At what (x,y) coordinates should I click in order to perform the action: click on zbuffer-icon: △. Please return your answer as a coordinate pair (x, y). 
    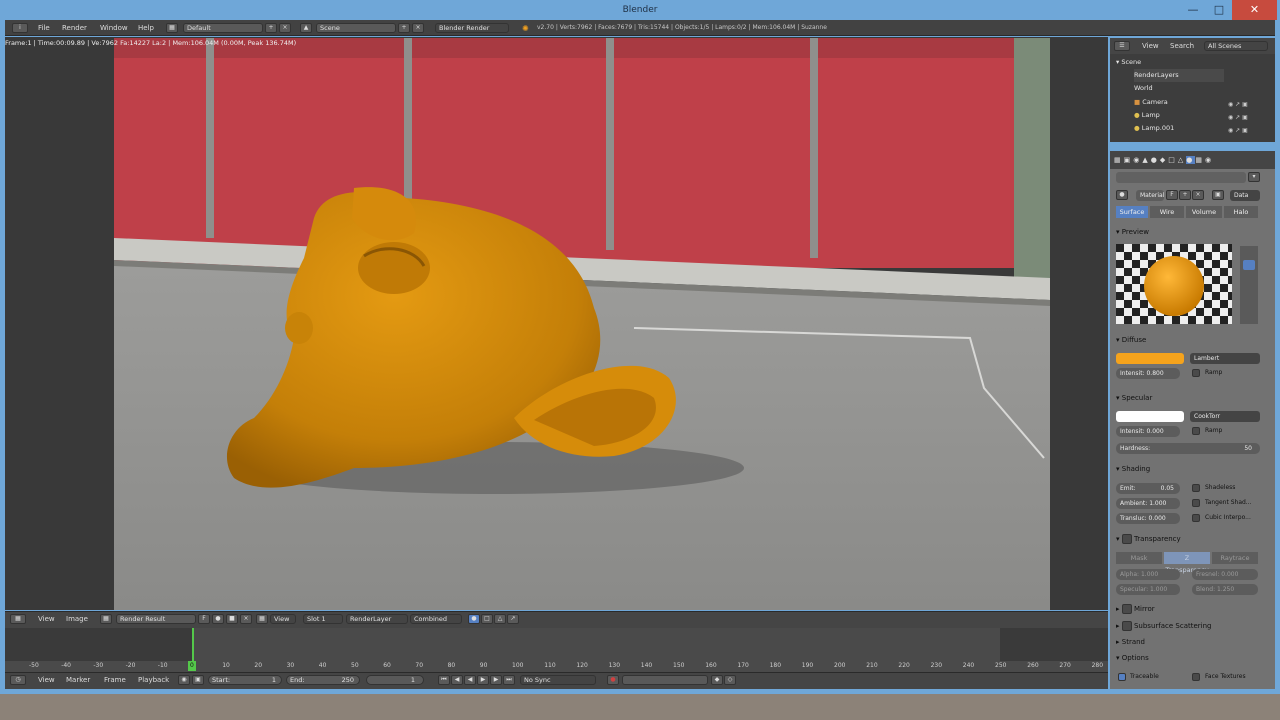
    Looking at the image, I should click on (500, 619).